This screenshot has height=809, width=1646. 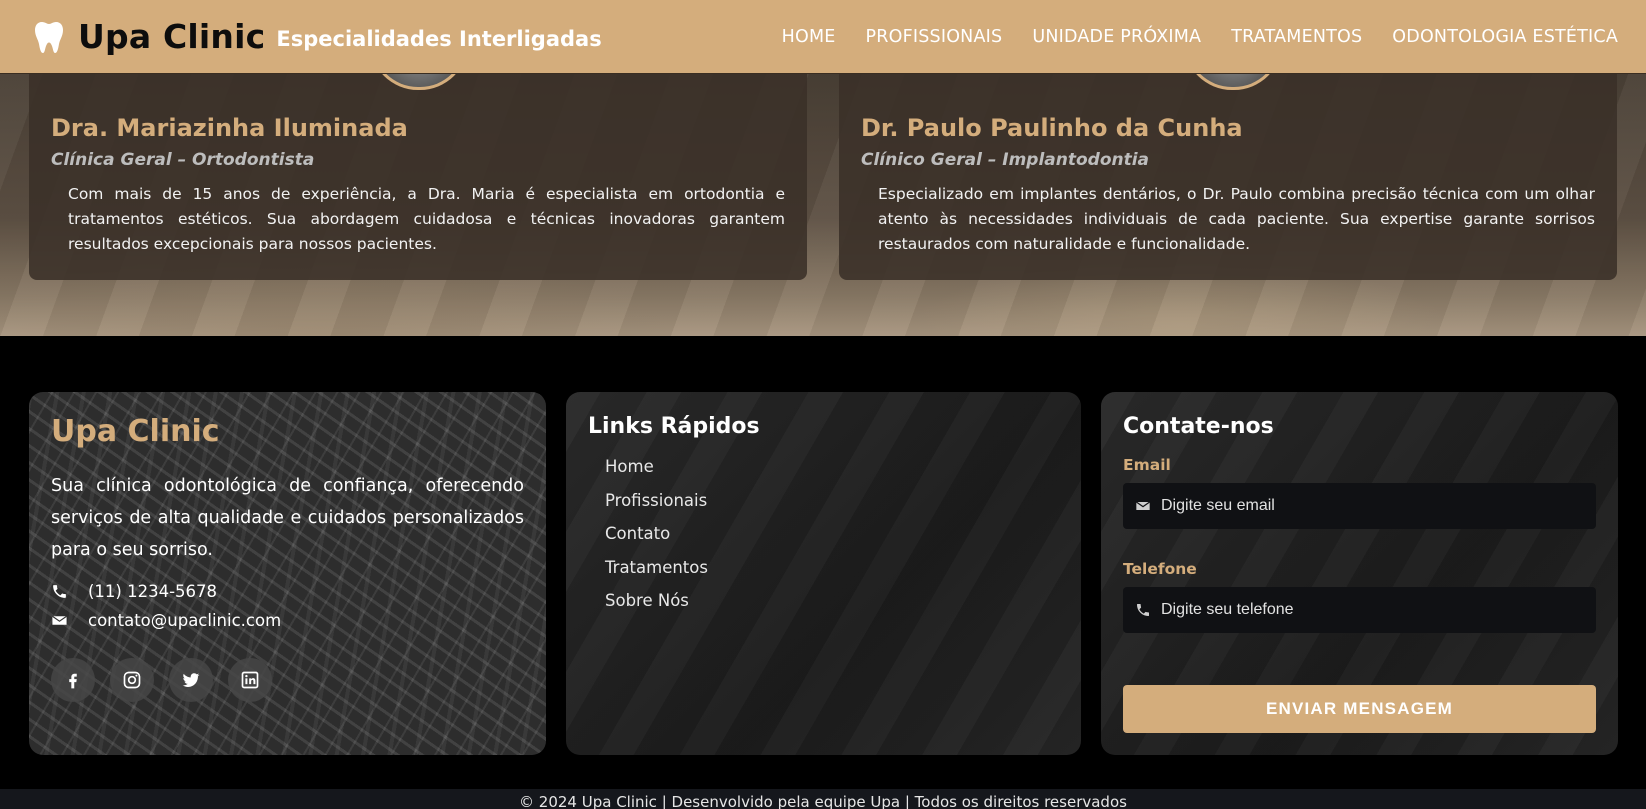 What do you see at coordinates (809, 37) in the screenshot?
I see `nav-home: HOME` at bounding box center [809, 37].